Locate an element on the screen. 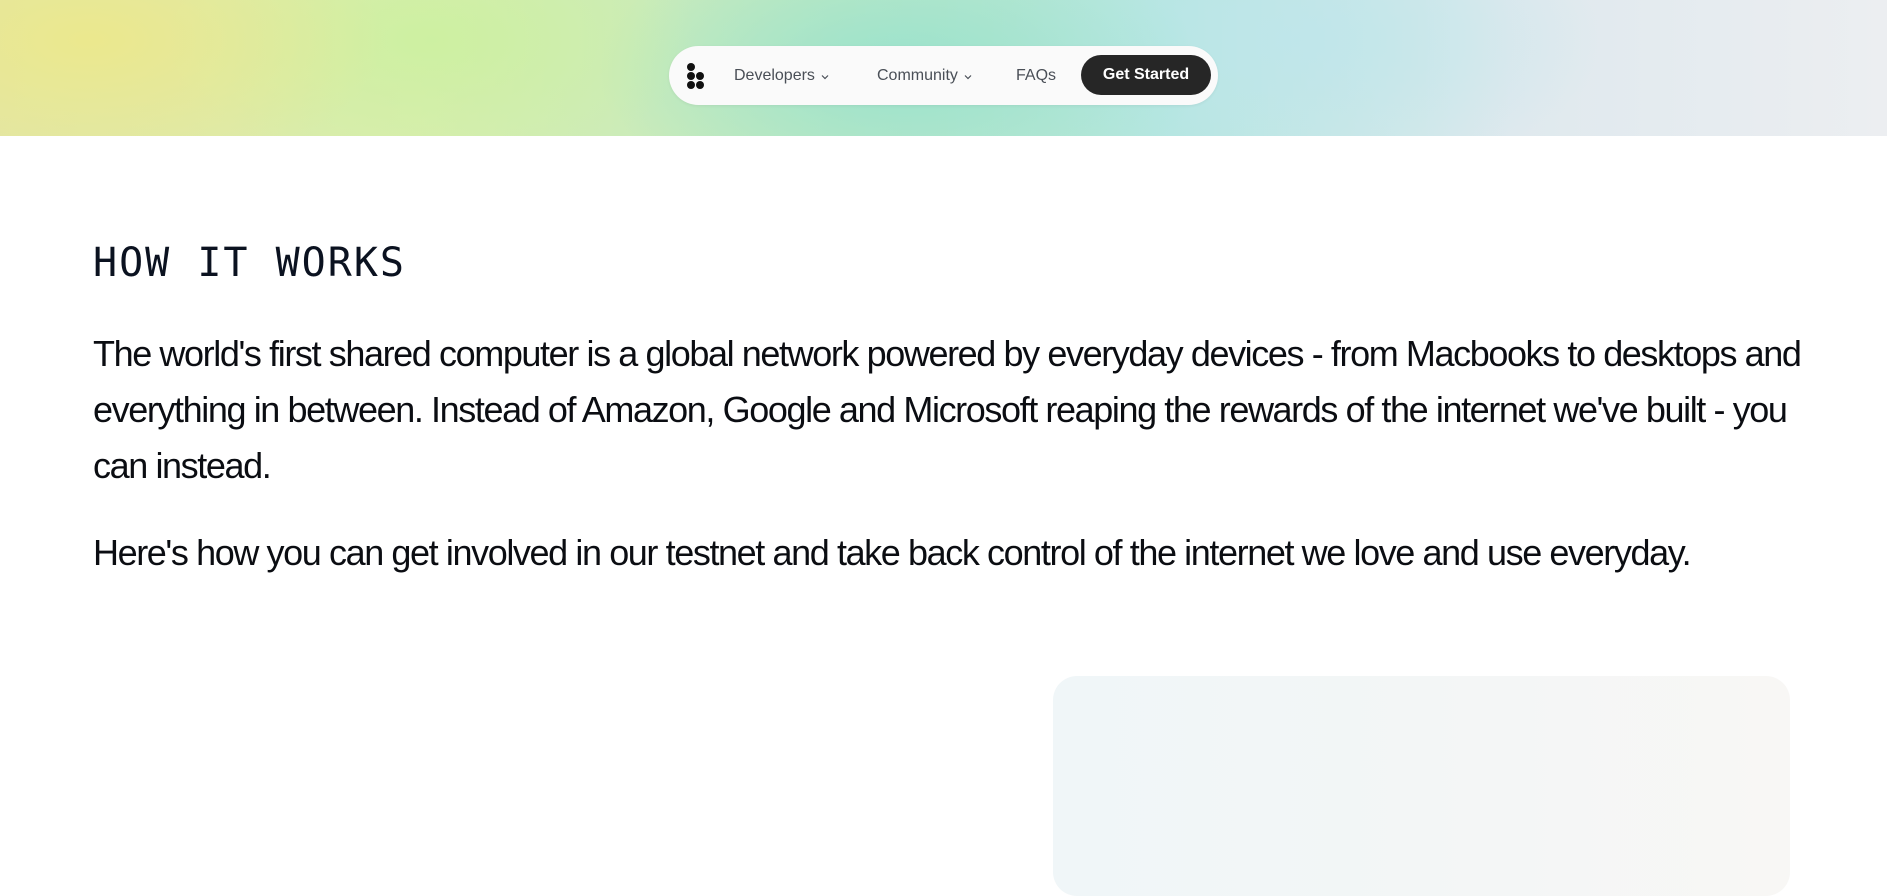  feature-card is located at coordinates (1421, 786).